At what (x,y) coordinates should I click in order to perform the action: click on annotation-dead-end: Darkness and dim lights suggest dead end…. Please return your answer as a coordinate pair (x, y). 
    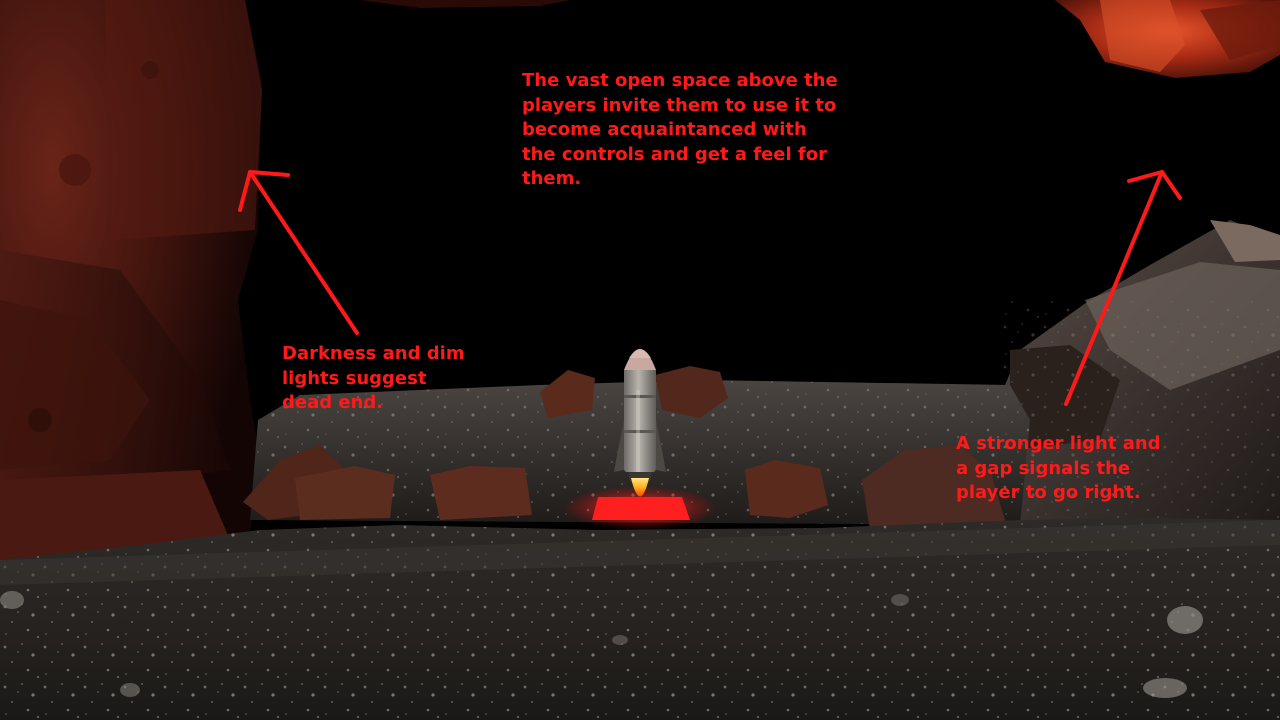
    Looking at the image, I should click on (373, 378).